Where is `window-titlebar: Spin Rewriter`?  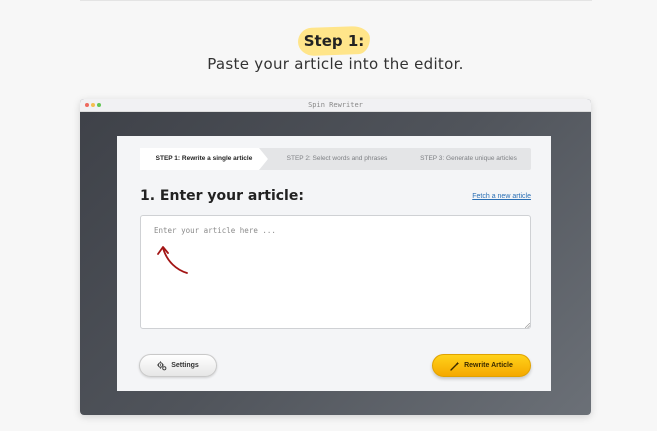 window-titlebar: Spin Rewriter is located at coordinates (335, 105).